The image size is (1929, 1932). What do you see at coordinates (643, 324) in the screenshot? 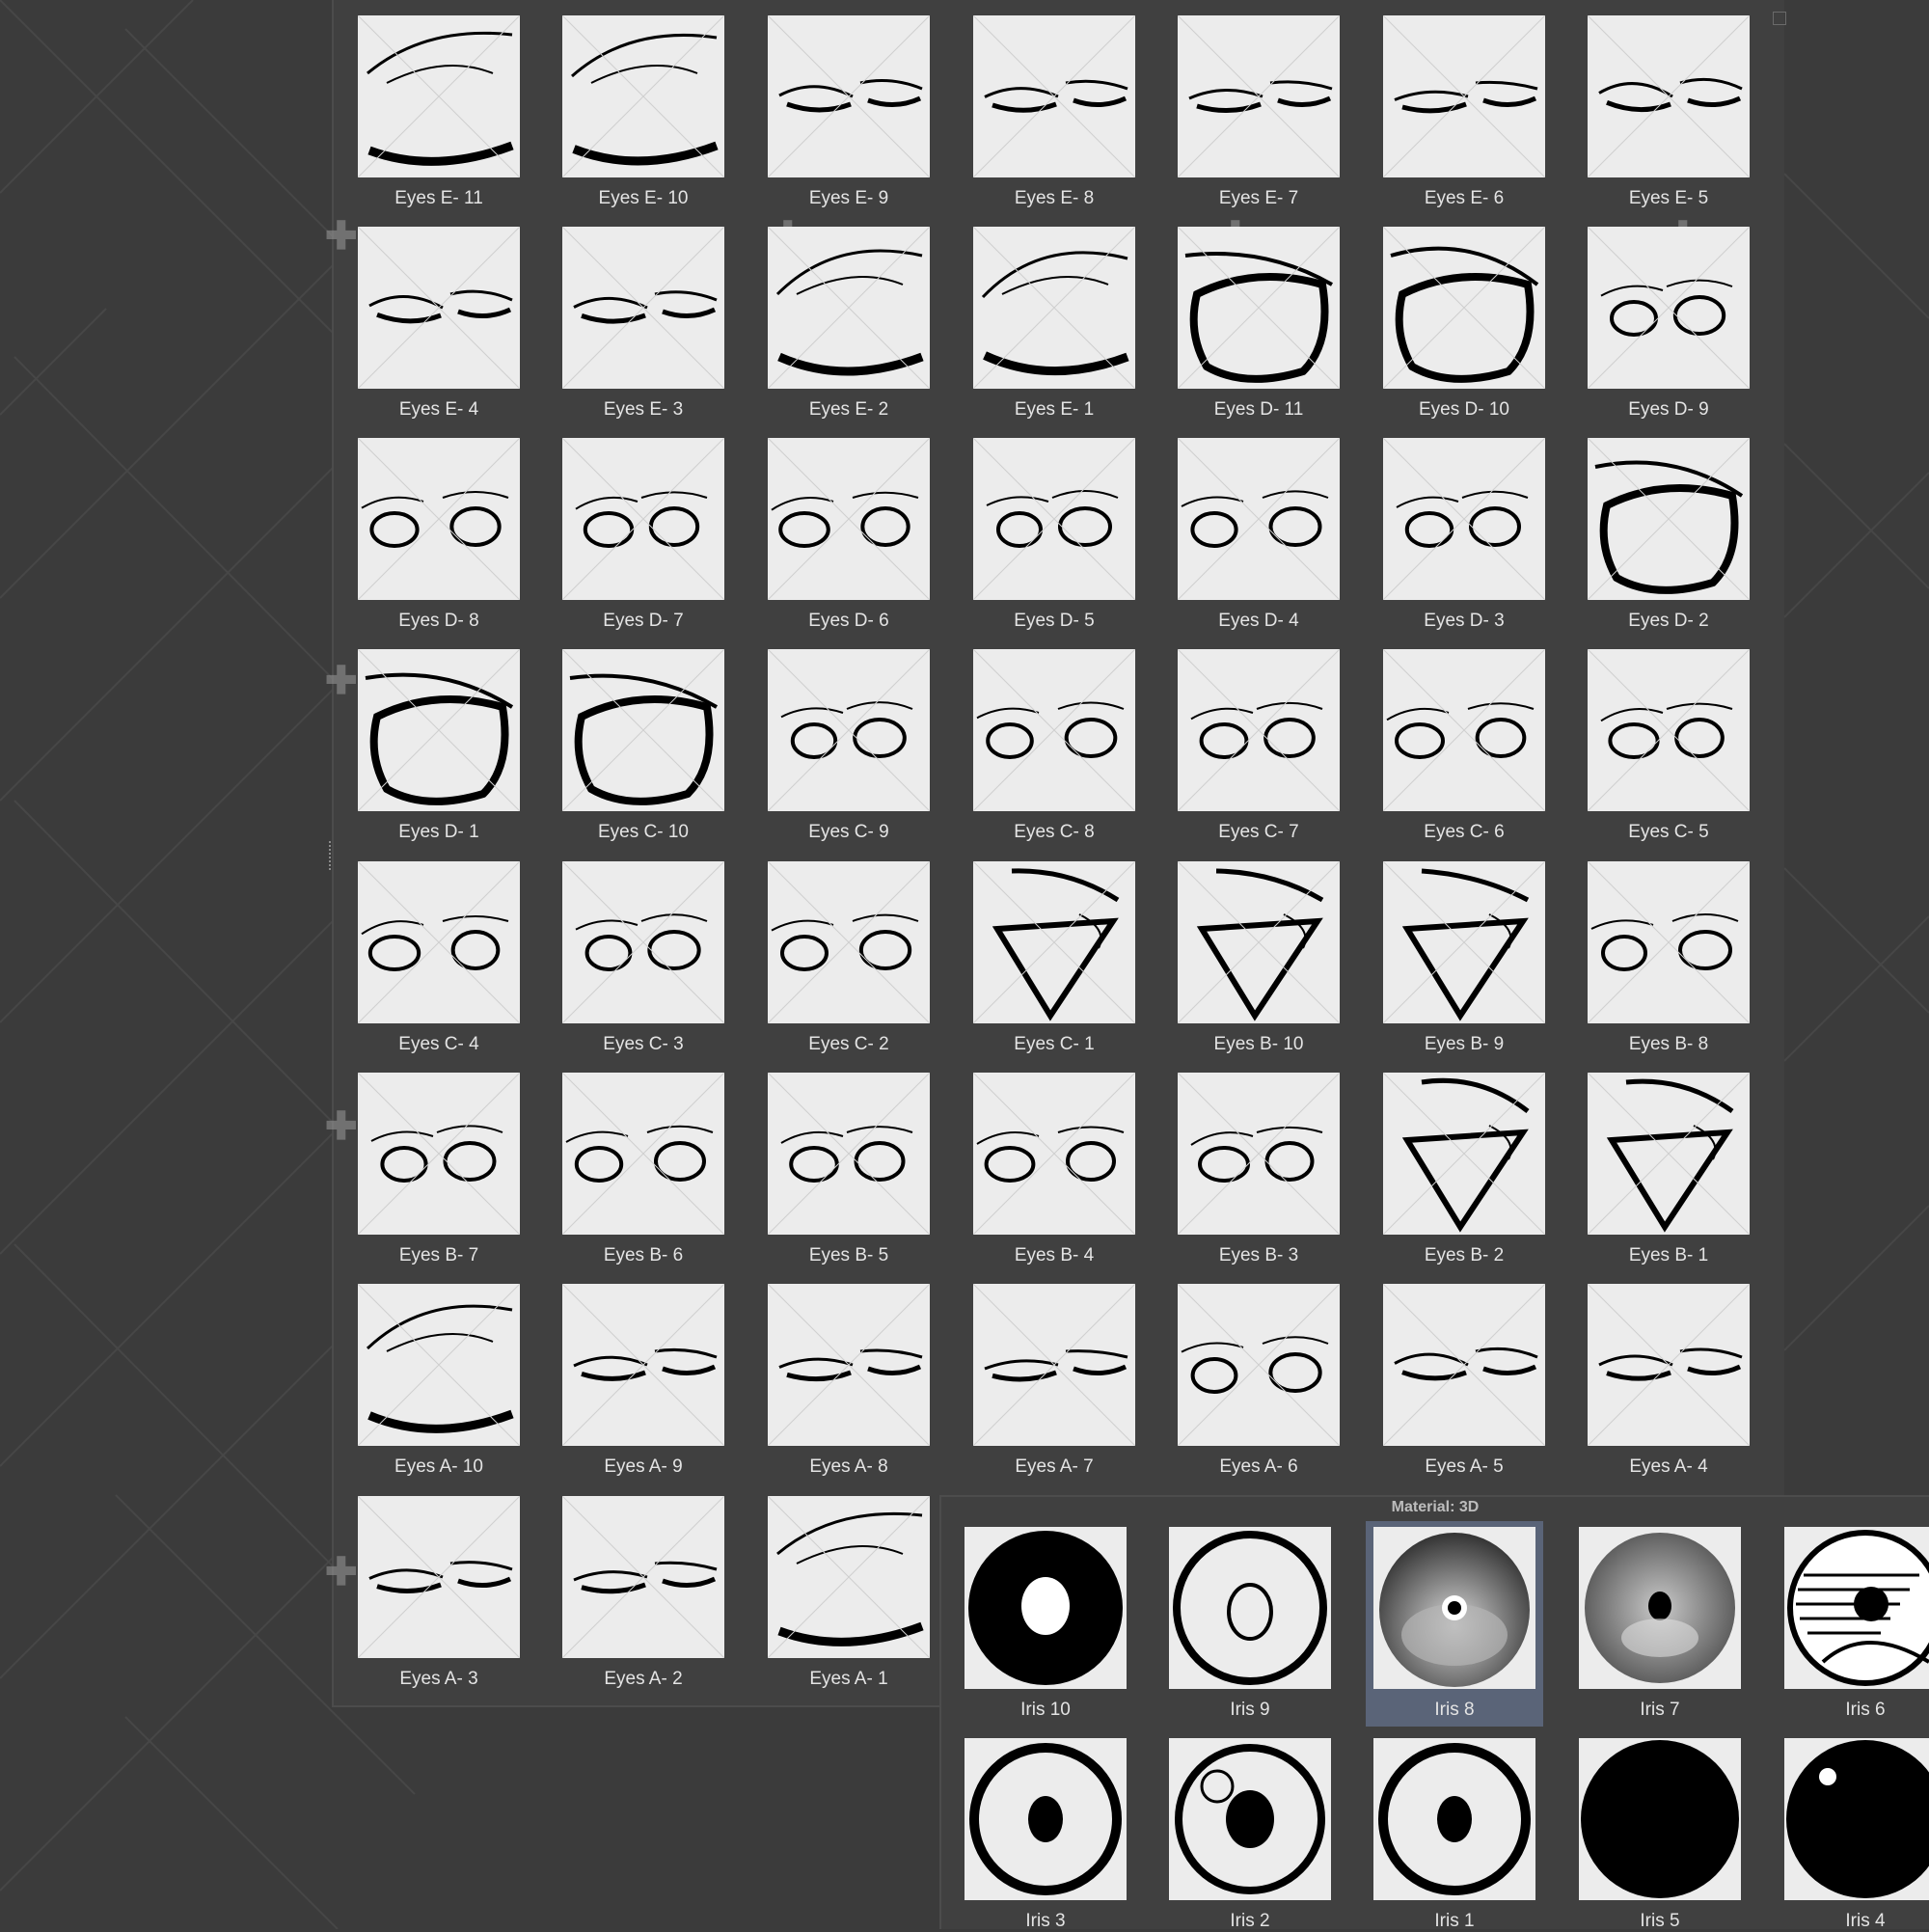
I see `eye-material-eyes-e-3: Eyes E- 3` at bounding box center [643, 324].